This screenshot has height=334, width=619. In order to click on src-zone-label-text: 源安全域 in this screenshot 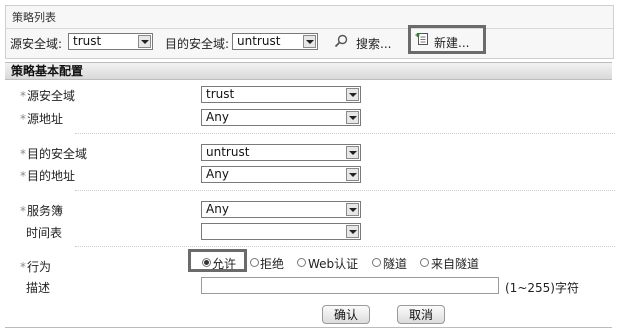, I will do `click(51, 96)`.